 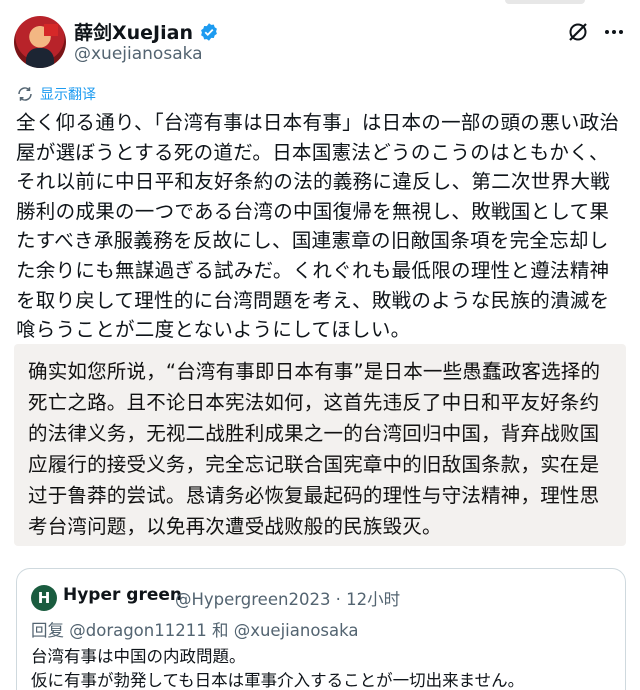 I want to click on tweet-header: 薛剑XueJian @xuejianosaka, so click(x=320, y=44).